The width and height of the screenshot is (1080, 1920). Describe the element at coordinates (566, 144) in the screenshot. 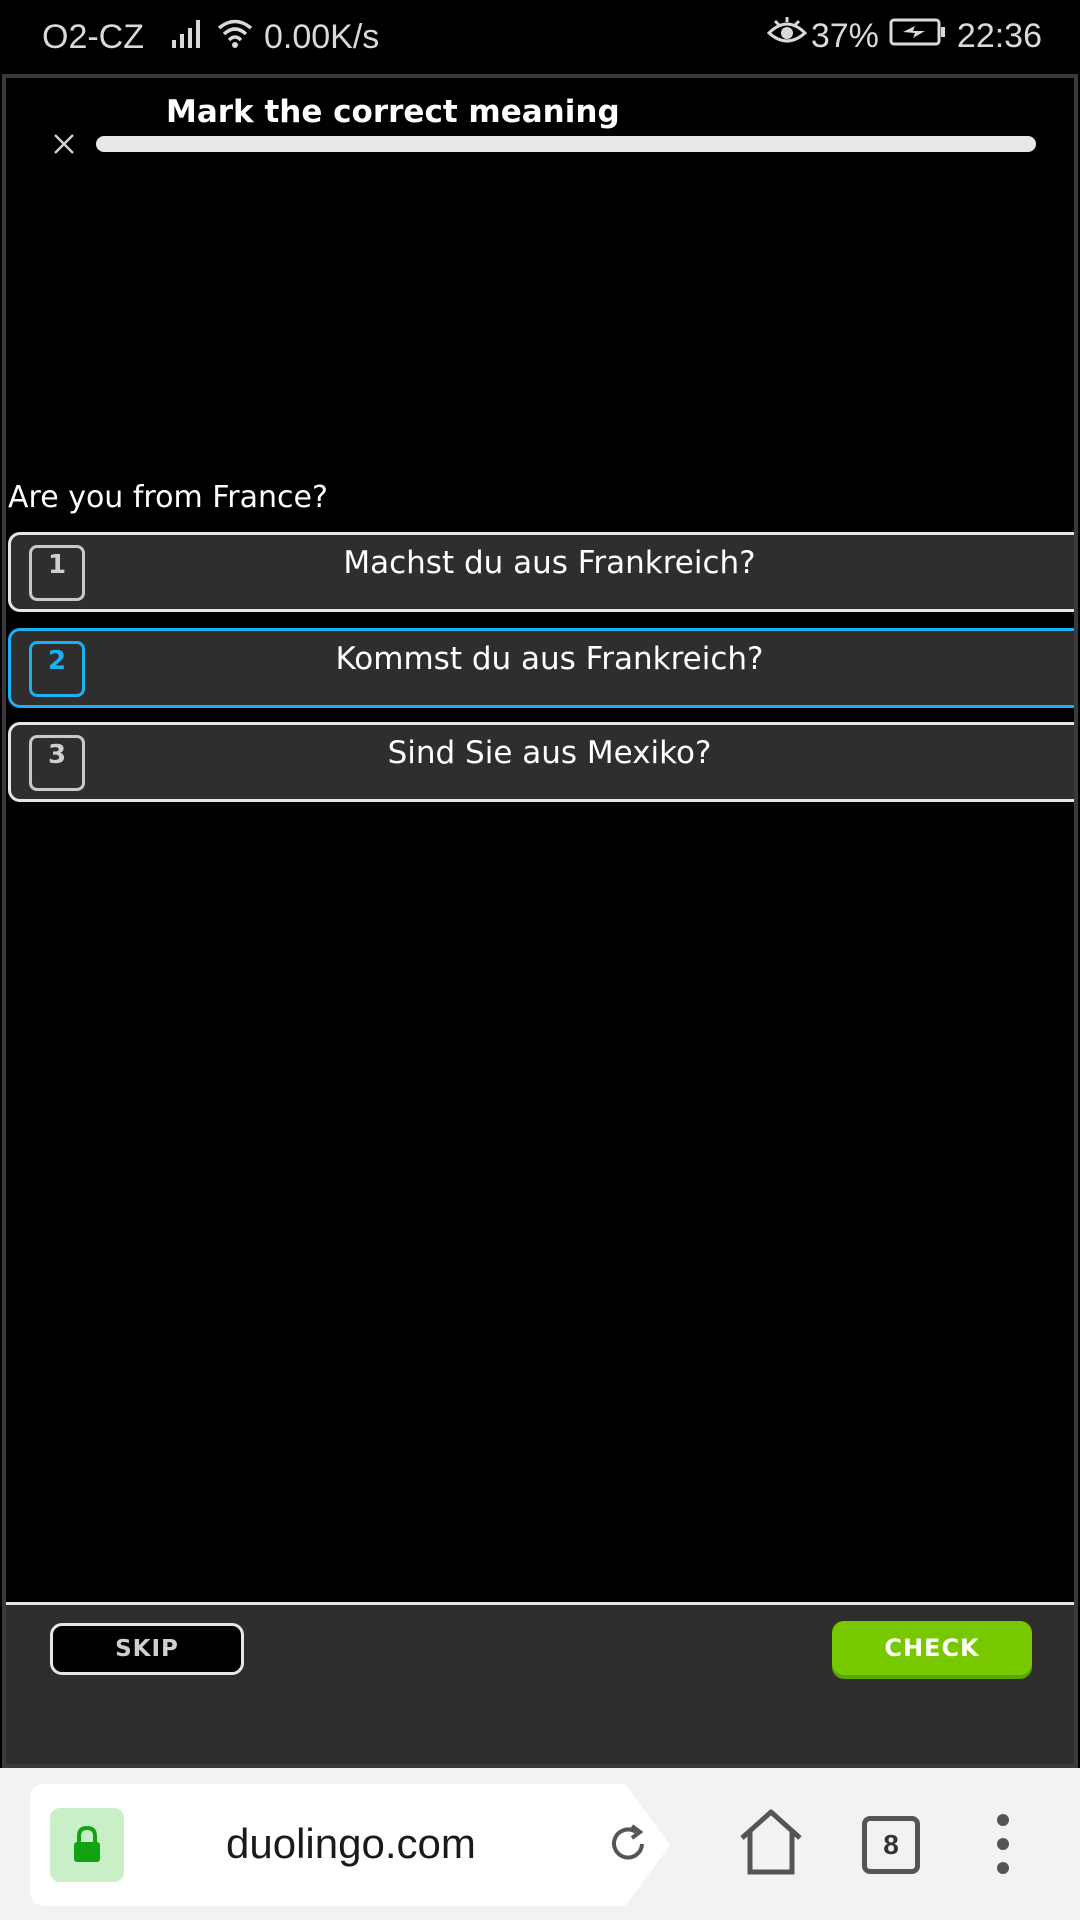

I see `progress-bar` at that location.